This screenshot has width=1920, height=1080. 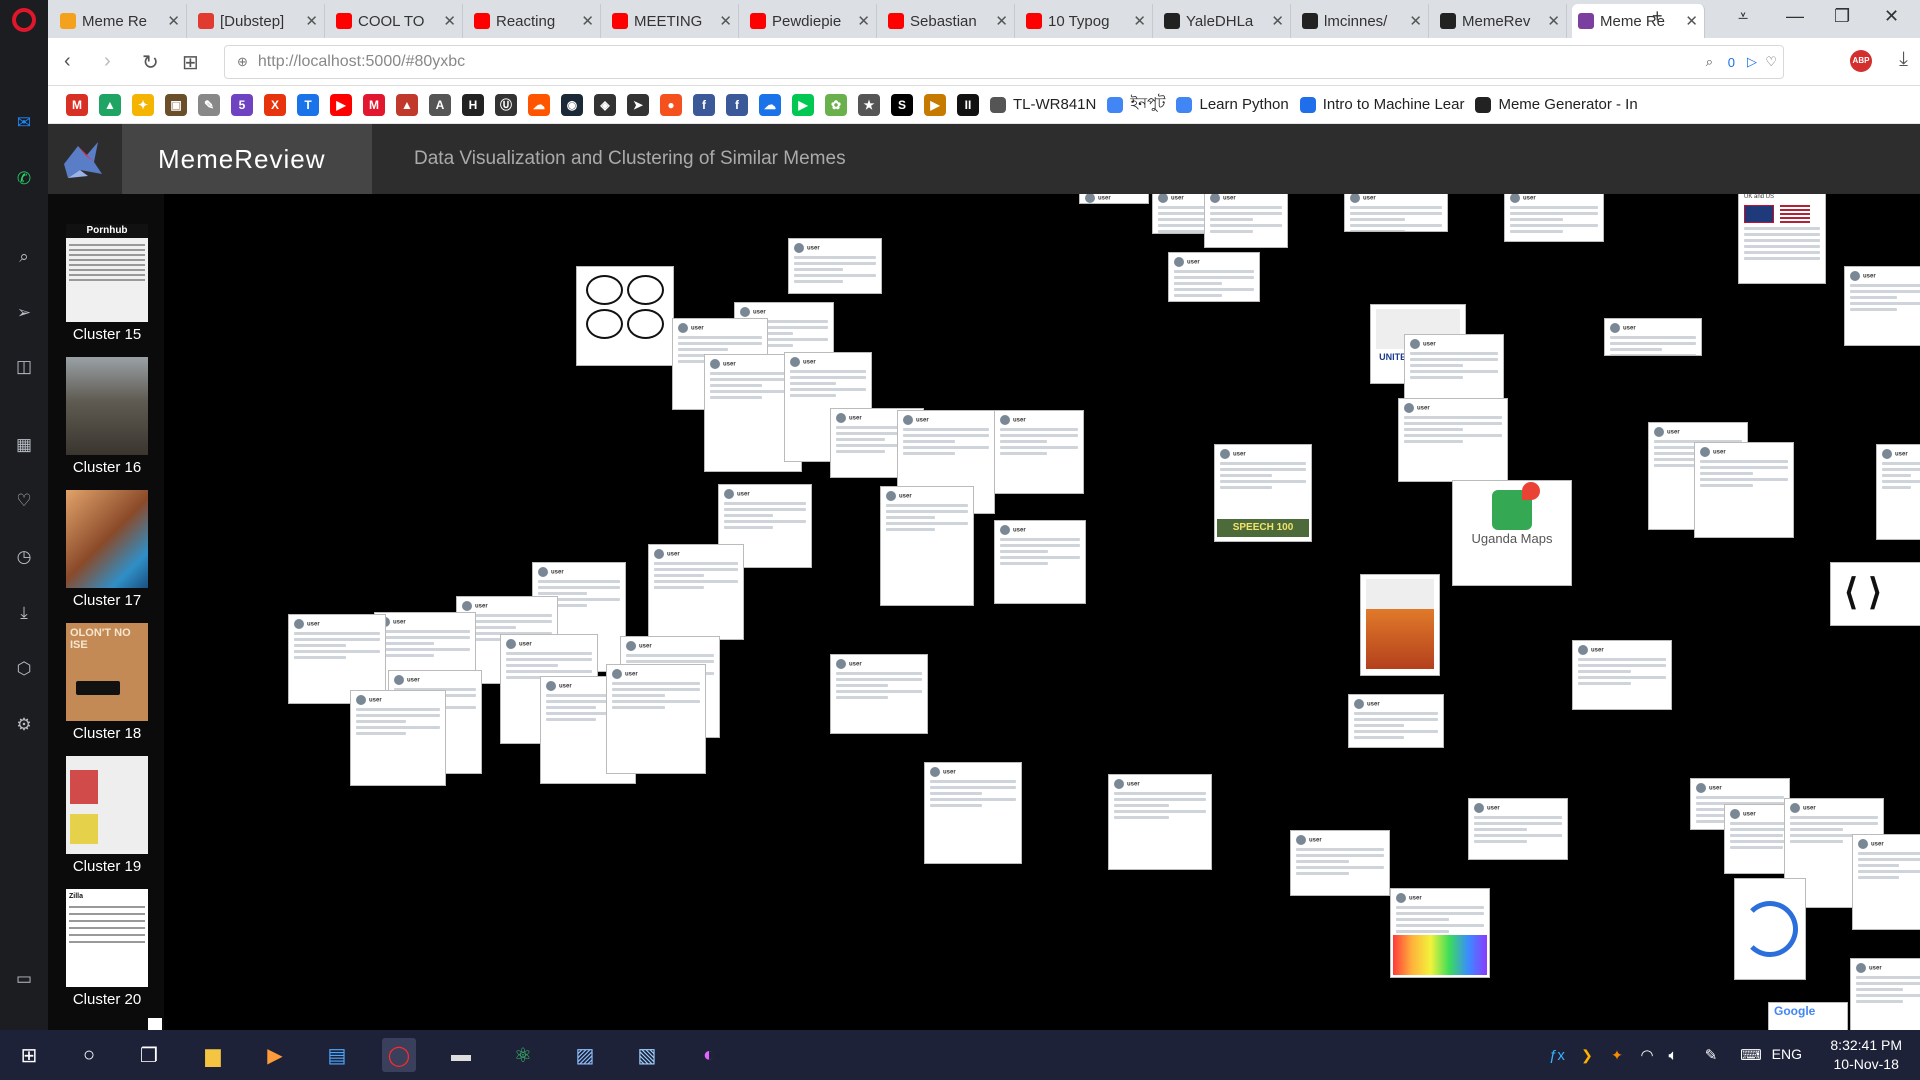 What do you see at coordinates (473, 104) in the screenshot?
I see `bookmark-icon: H` at bounding box center [473, 104].